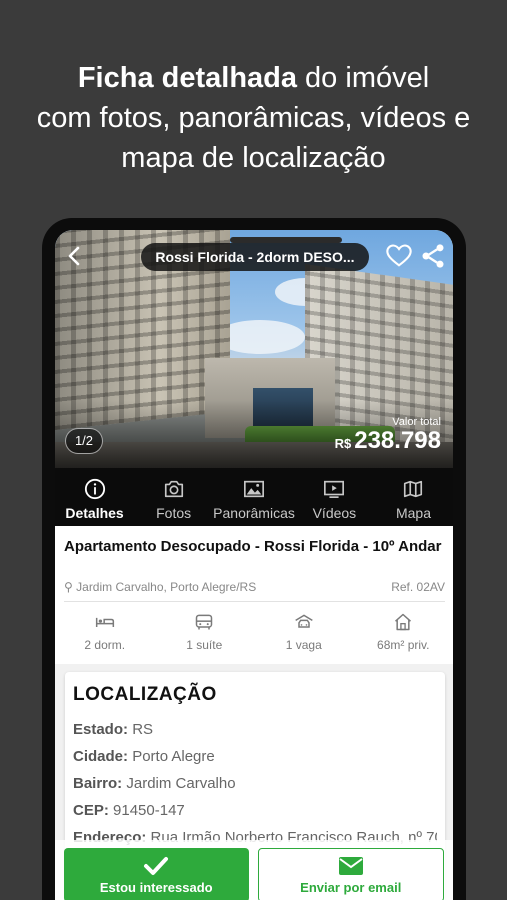 Image resolution: width=507 pixels, height=900 pixels. What do you see at coordinates (363, 78) in the screenshot?
I see `headline-rest: do imóvel` at bounding box center [363, 78].